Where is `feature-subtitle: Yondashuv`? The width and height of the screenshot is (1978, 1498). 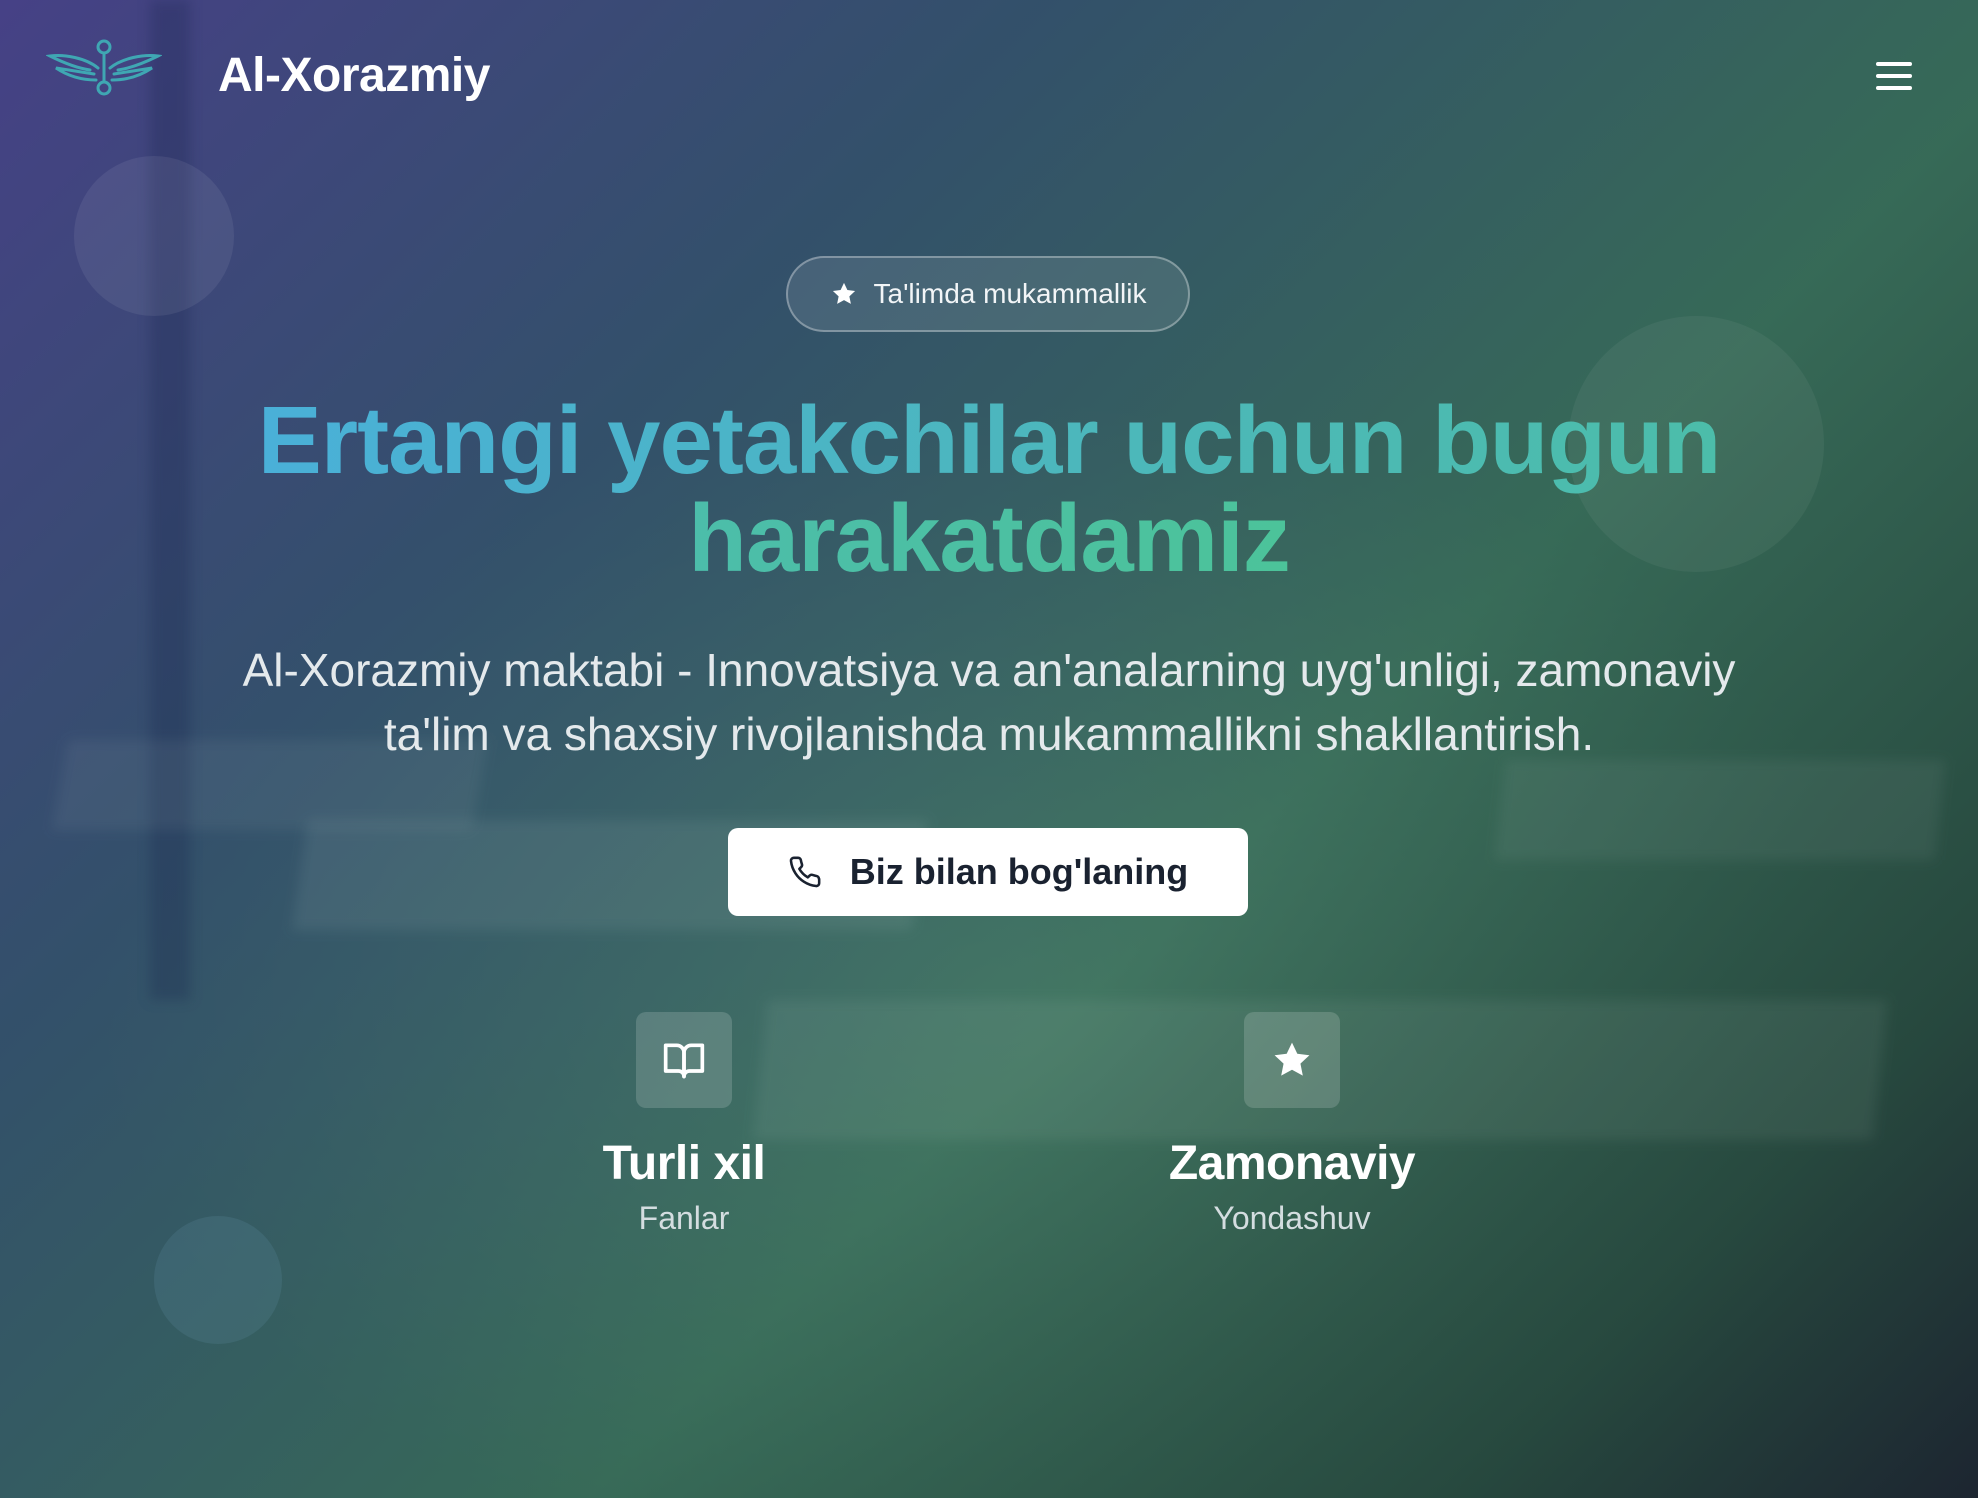 feature-subtitle: Yondashuv is located at coordinates (1292, 1218).